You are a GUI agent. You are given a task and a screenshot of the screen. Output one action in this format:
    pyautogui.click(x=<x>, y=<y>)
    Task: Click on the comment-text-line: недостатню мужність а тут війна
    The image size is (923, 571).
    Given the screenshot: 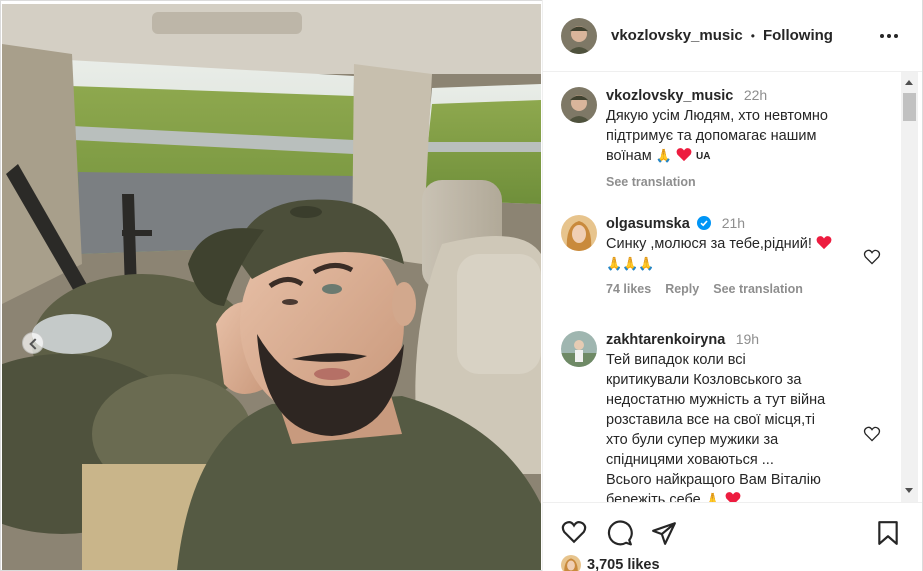 What is the action you would take?
    pyautogui.click(x=716, y=400)
    